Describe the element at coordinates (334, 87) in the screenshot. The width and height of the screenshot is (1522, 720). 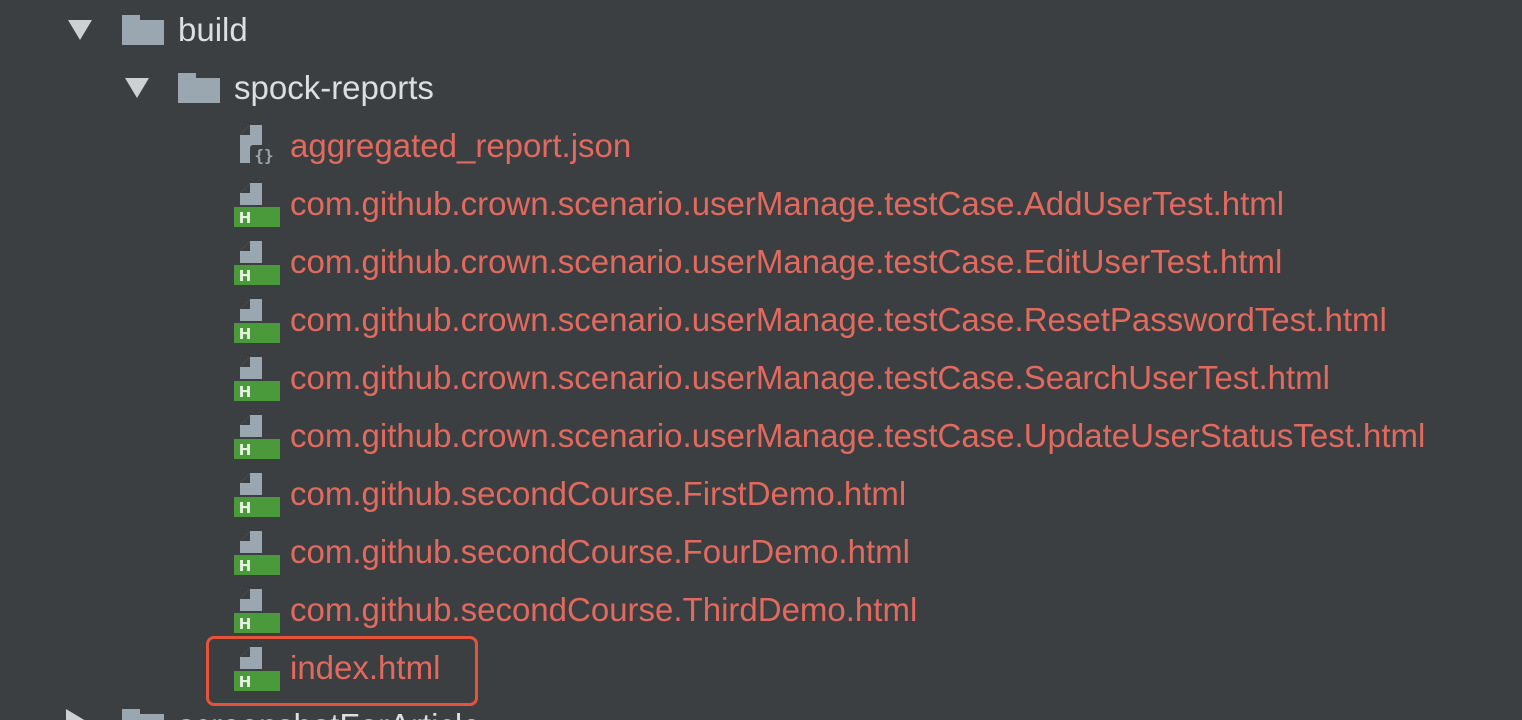
I see `folder-label: spock-reports` at that location.